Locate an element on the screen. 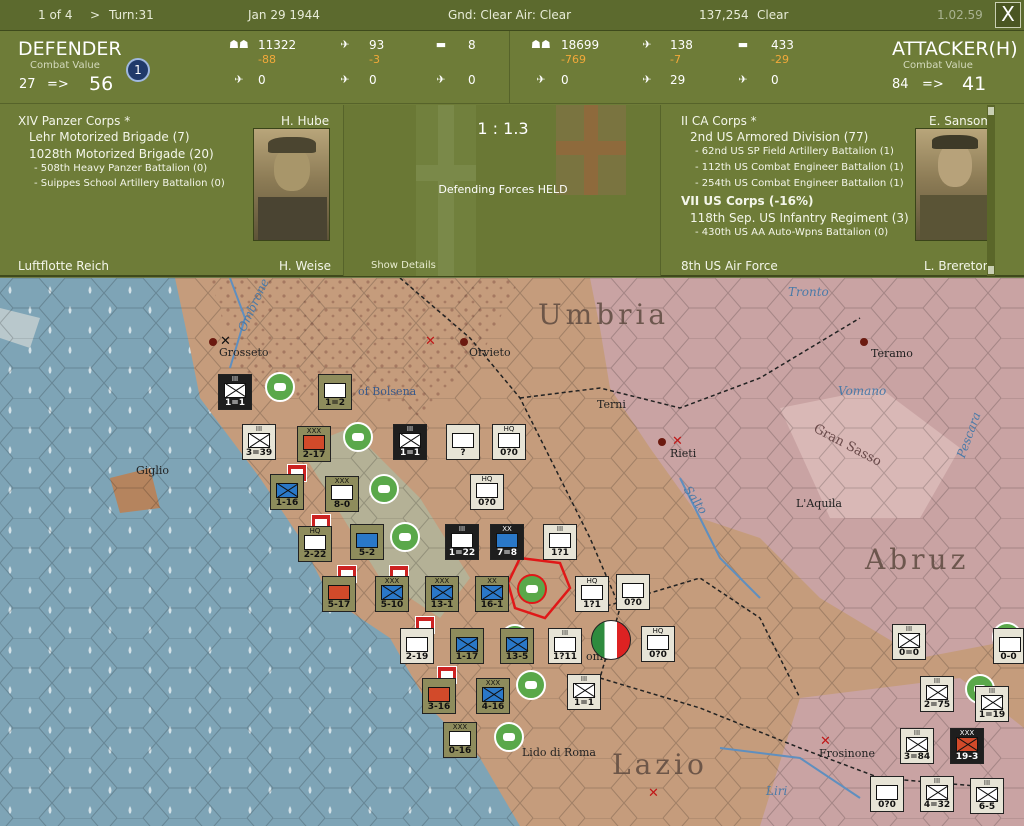 The image size is (1024, 826). unit-counter: III 1=22 is located at coordinates (462, 542).